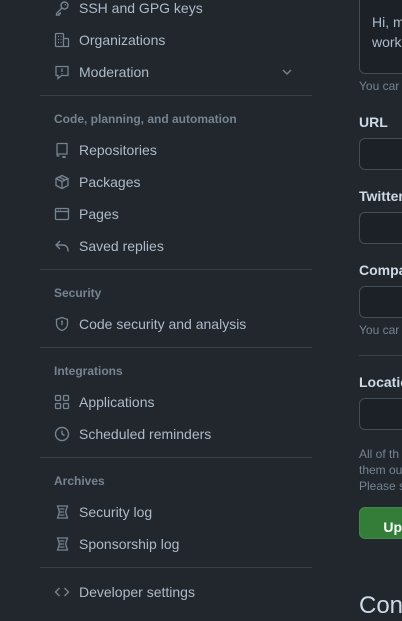 This screenshot has height=621, width=402. I want to click on footer-text-line: Please s, so click(380, 486).